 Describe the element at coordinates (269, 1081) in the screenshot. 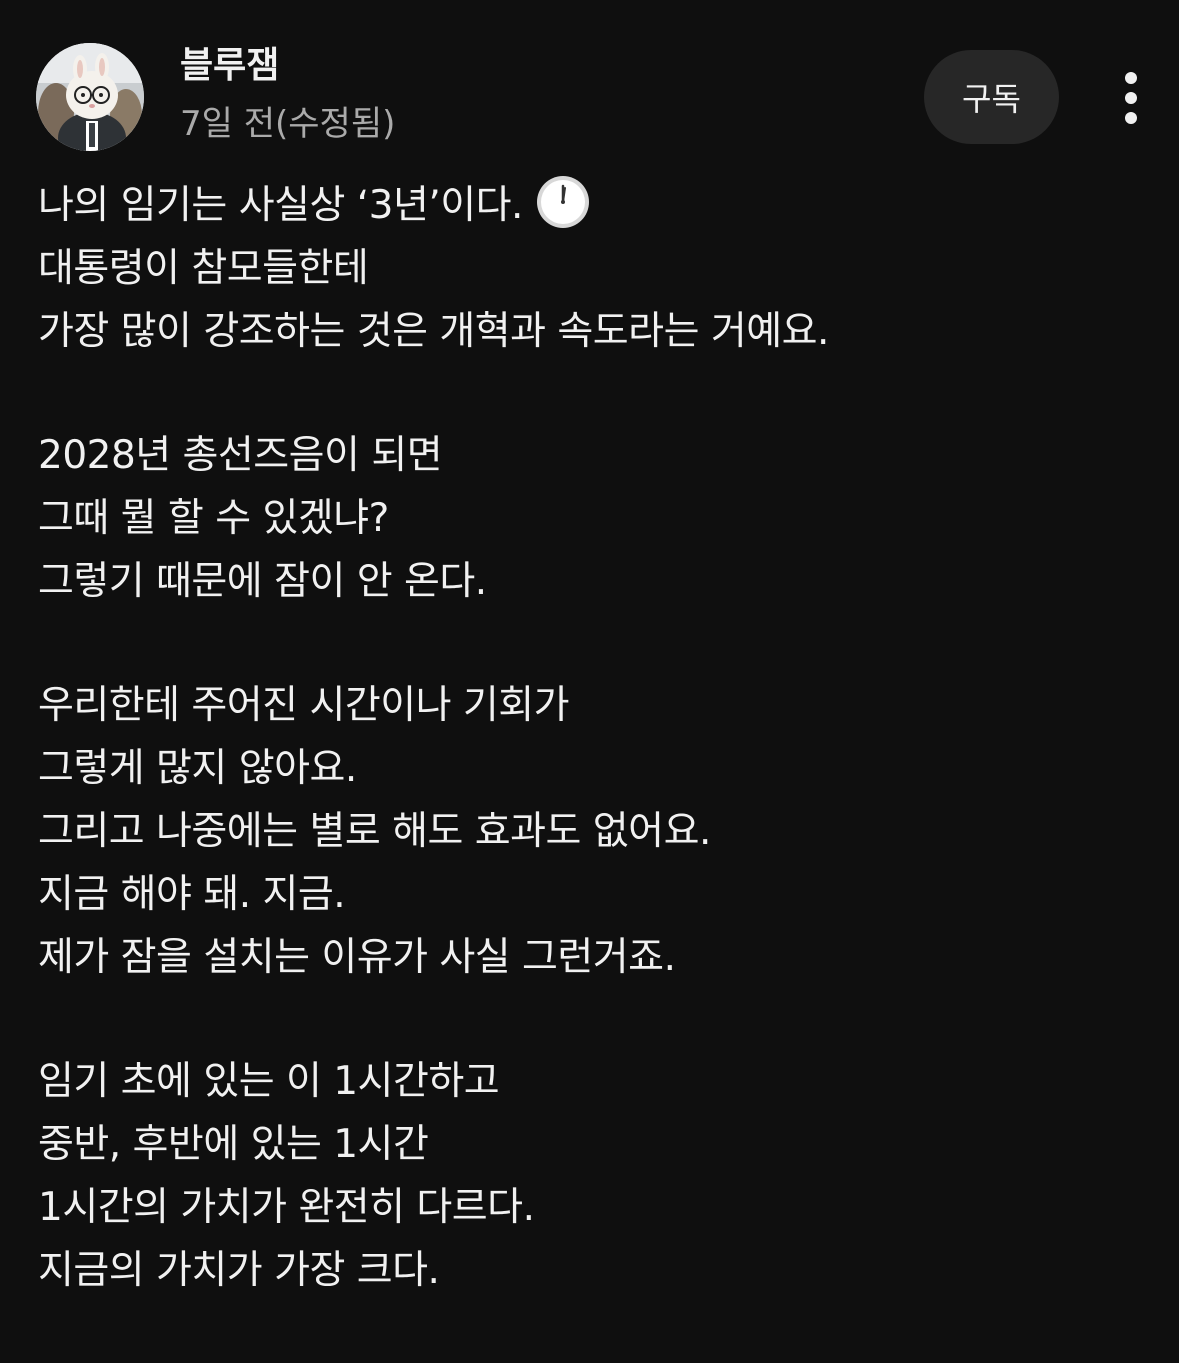

I see `text-line: 임기 초에 있는 이 1시간하고` at that location.